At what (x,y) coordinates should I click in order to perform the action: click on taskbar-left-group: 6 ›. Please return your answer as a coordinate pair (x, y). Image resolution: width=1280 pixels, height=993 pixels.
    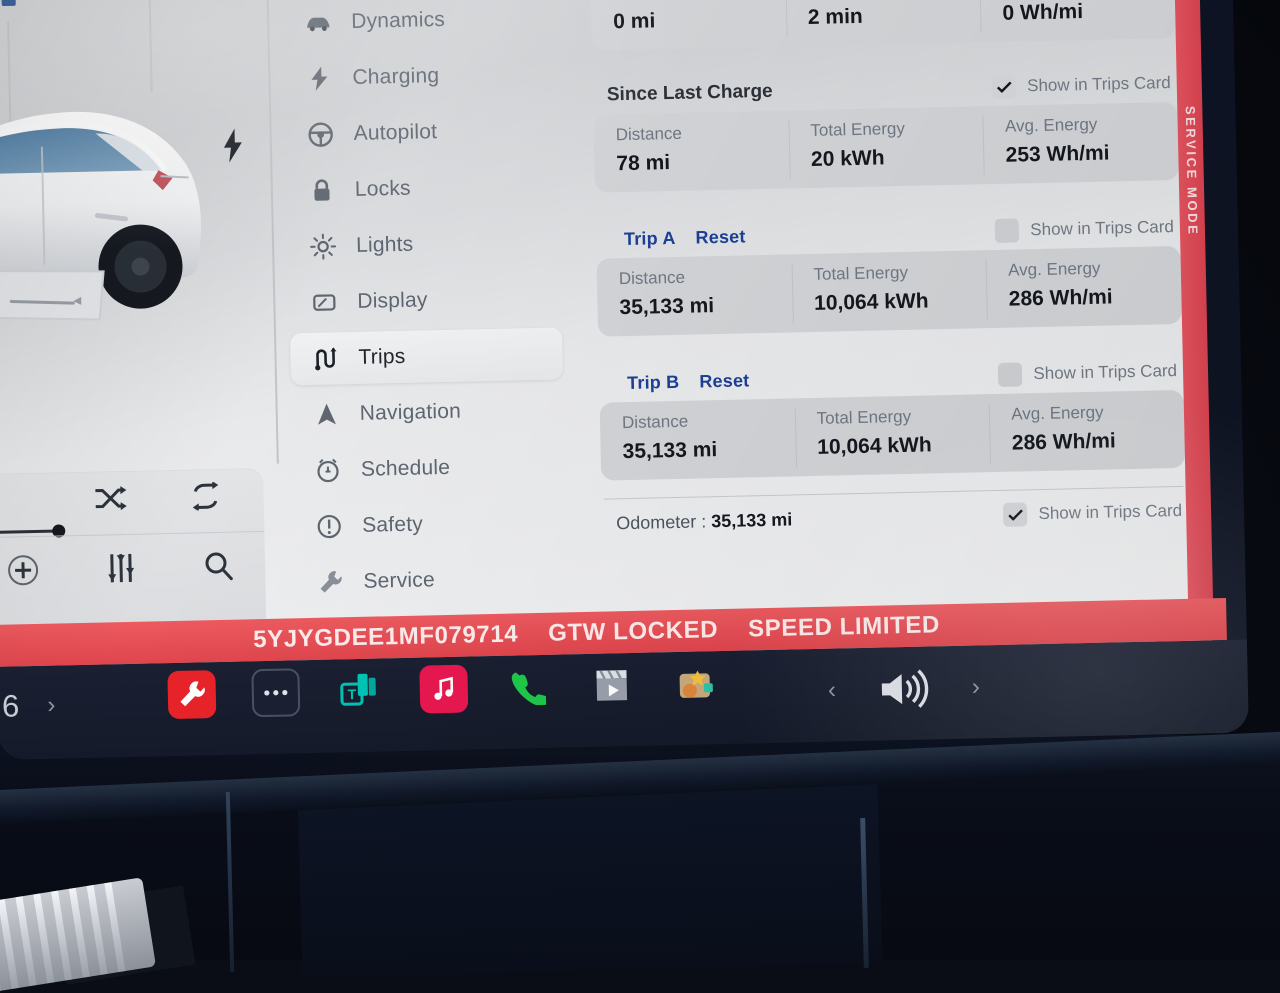
    Looking at the image, I should click on (29, 706).